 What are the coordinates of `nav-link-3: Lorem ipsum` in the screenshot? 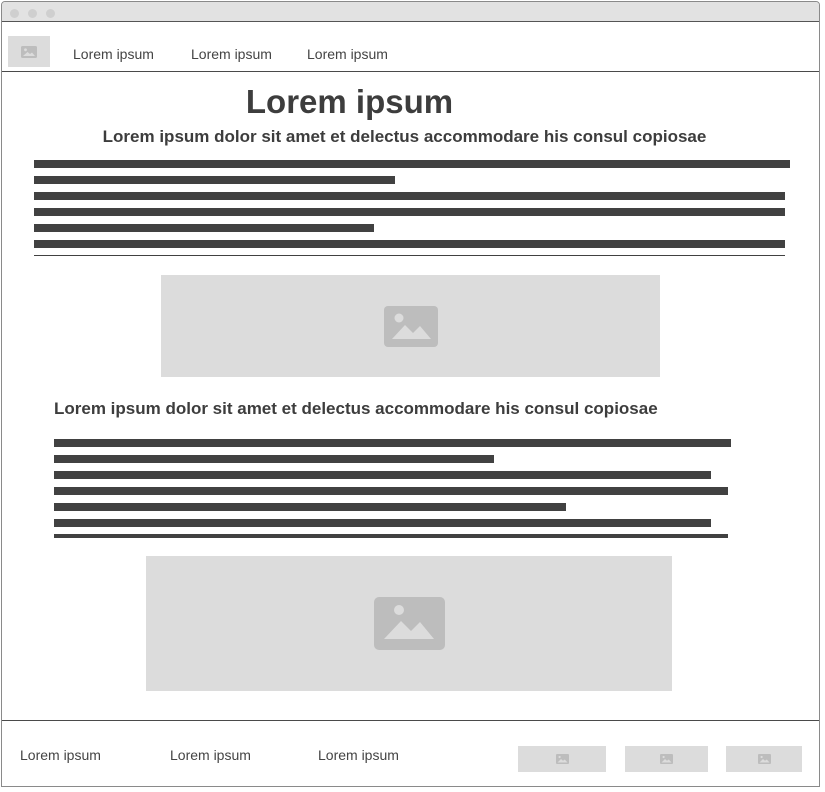 It's located at (347, 54).